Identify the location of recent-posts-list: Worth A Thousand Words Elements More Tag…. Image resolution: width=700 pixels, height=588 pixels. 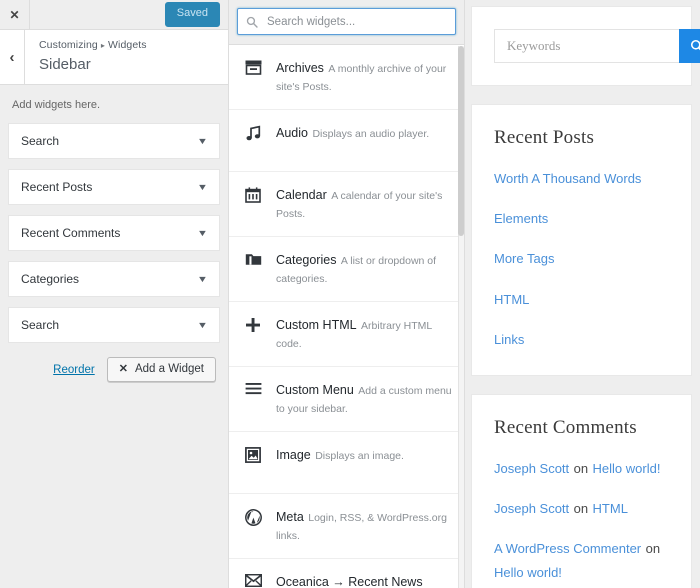
(581, 259).